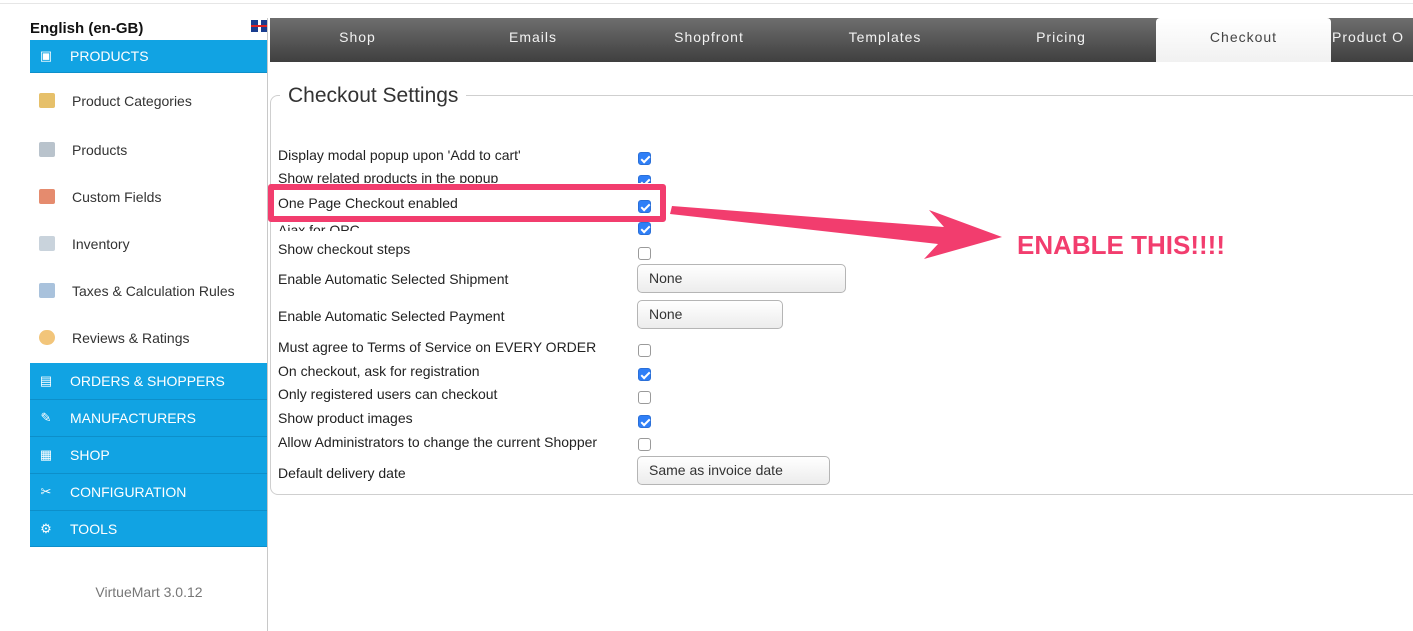 This screenshot has width=1413, height=631. Describe the element at coordinates (709, 40) in the screenshot. I see `tab-shopfront: Shopfront` at that location.